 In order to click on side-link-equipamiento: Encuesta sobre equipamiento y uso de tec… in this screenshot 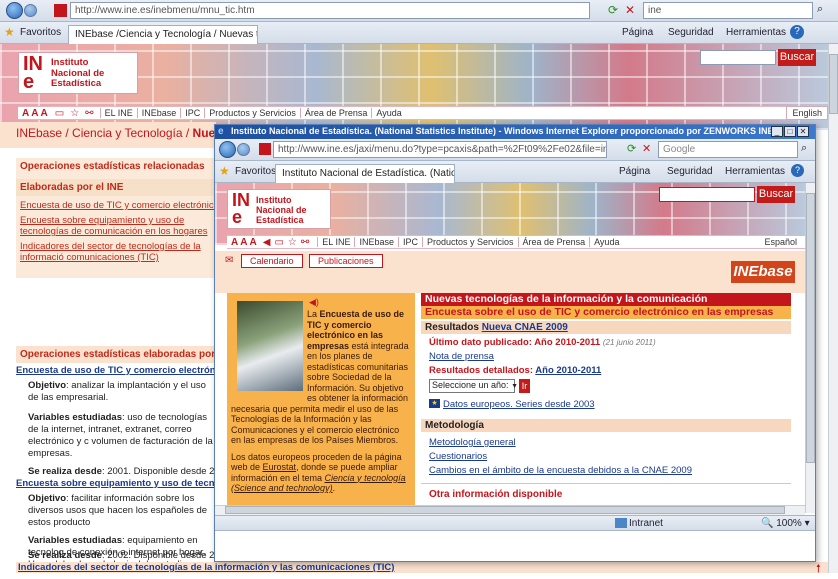, I will do `click(116, 224)`.